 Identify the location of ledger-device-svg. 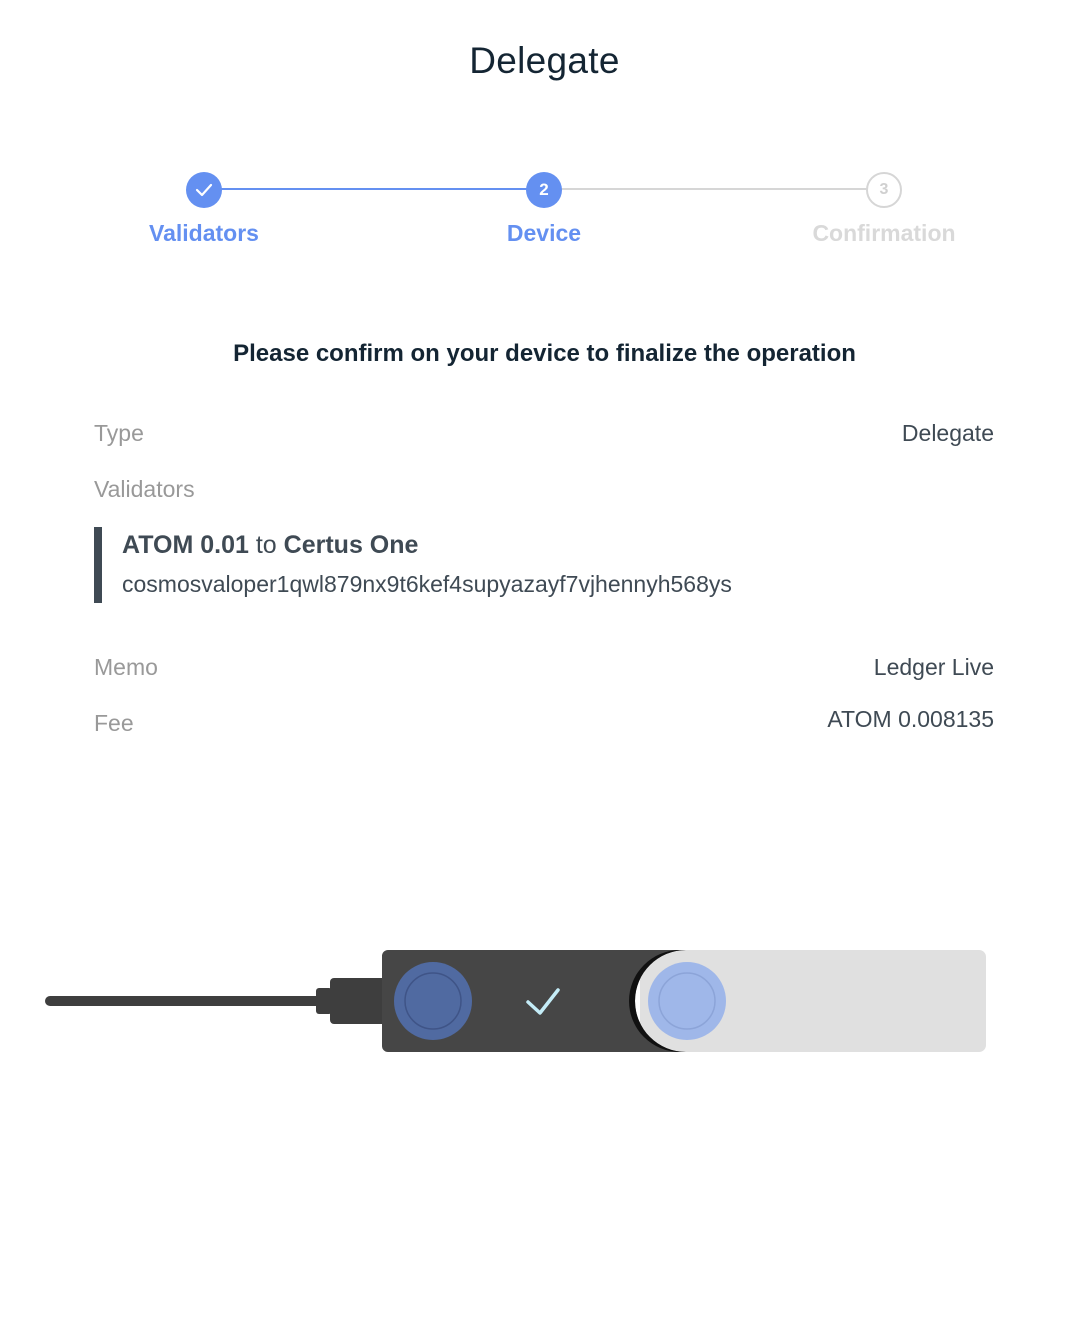
(515, 1001).